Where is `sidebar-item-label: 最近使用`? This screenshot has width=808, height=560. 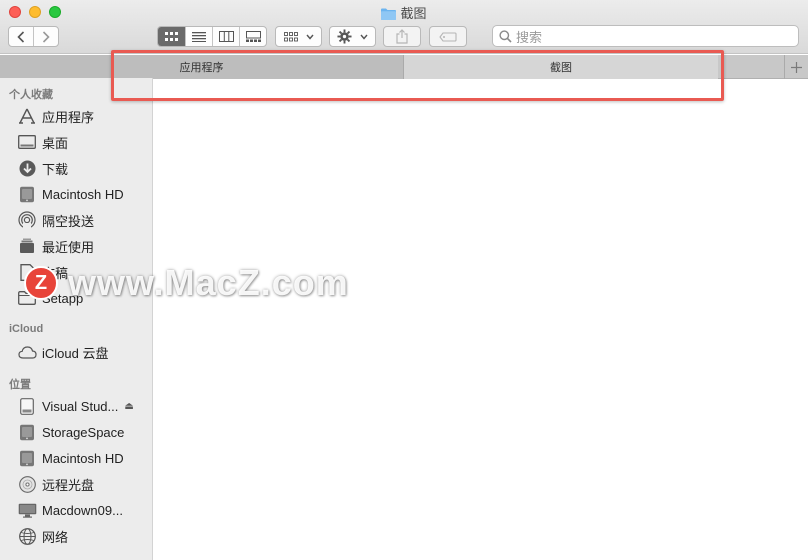 sidebar-item-label: 最近使用 is located at coordinates (68, 247).